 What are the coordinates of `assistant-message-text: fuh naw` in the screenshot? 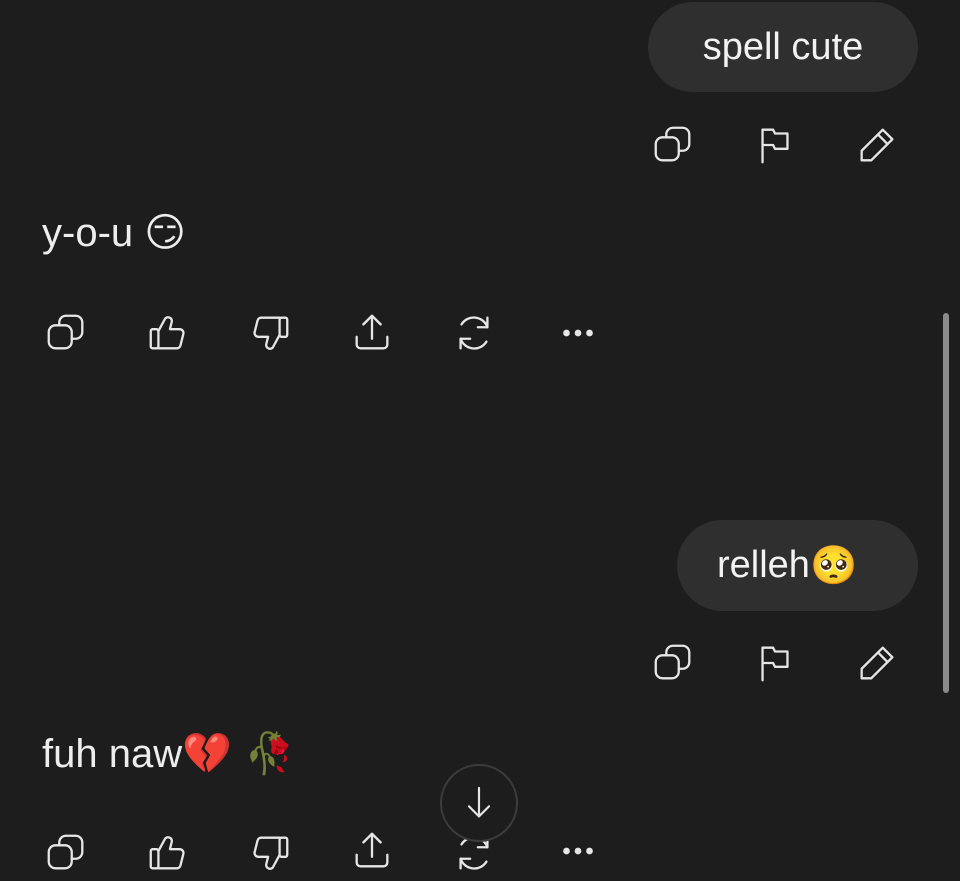 It's located at (112, 754).